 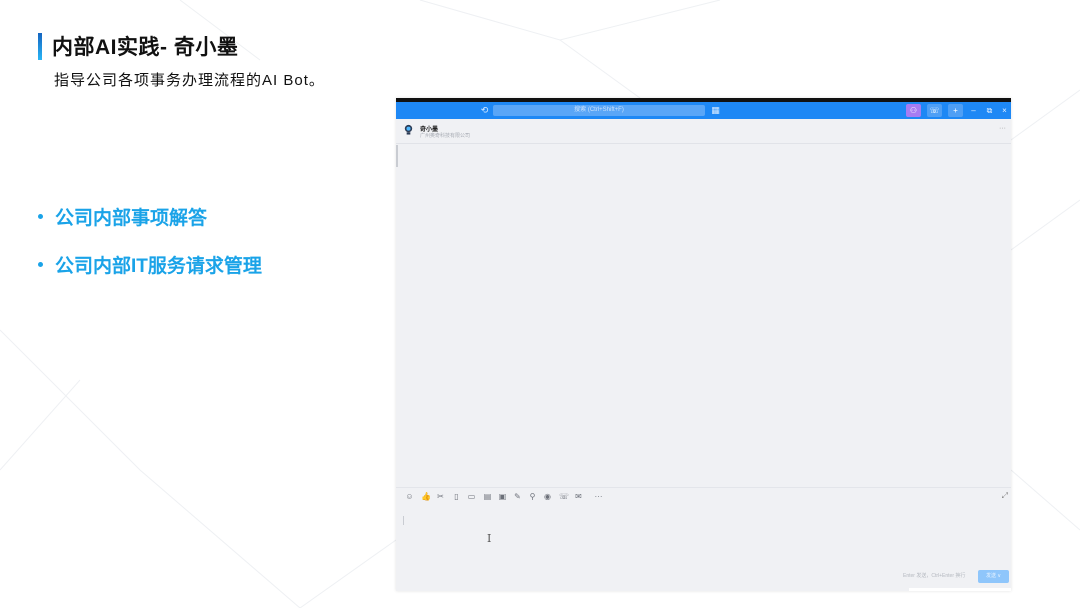 What do you see at coordinates (703, 497) in the screenshot?
I see `input-toolbar: ☺ 👍 ✂ ▯ ▭ ▤ ▣ ✎ ⚲ ◉ ☏ ✉ ··· ⤢` at bounding box center [703, 497].